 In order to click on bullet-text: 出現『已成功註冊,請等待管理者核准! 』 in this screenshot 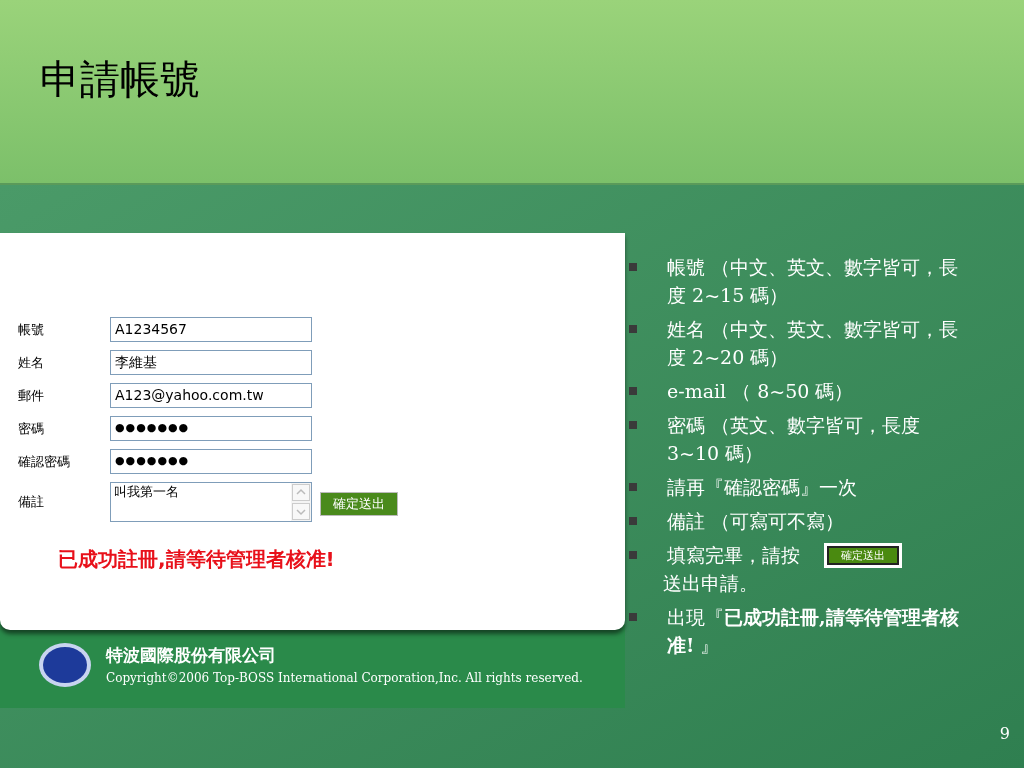, I will do `click(813, 631)`.